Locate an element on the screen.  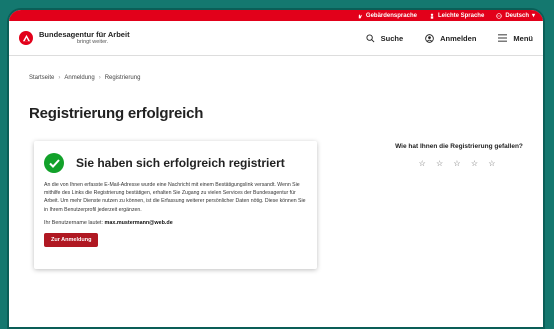
logo-tagline: bringt weiter. is located at coordinates (93, 42).